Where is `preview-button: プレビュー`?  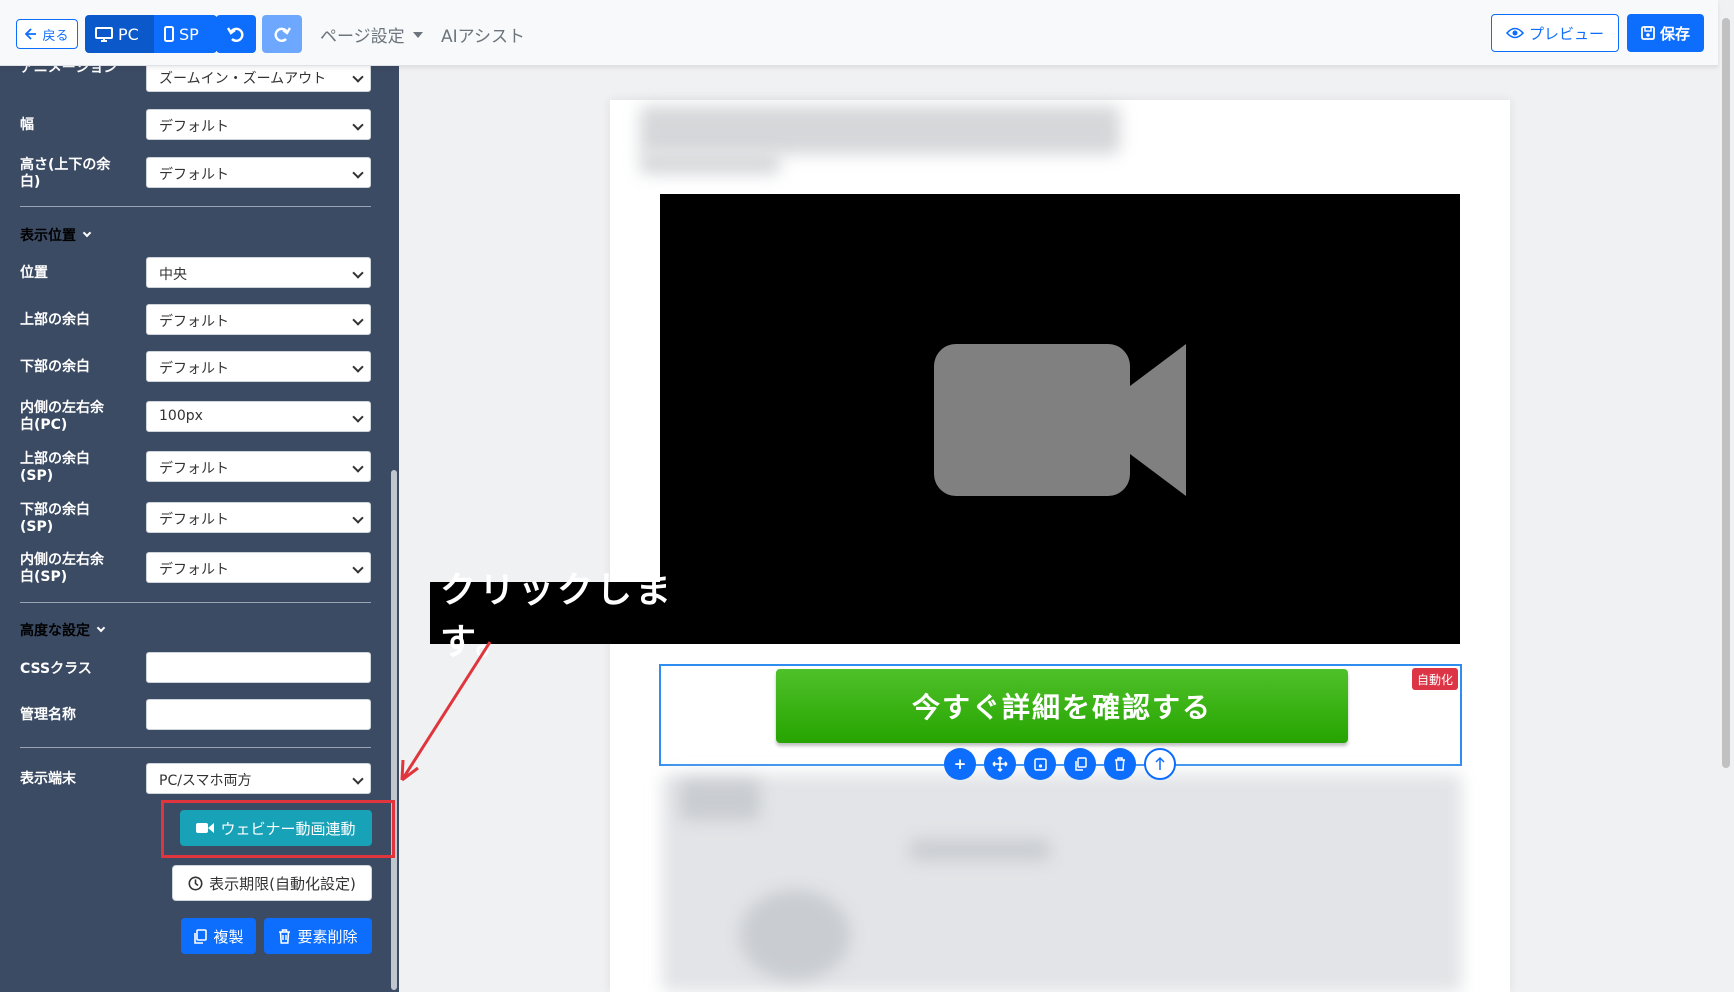 preview-button: プレビュー is located at coordinates (1555, 33).